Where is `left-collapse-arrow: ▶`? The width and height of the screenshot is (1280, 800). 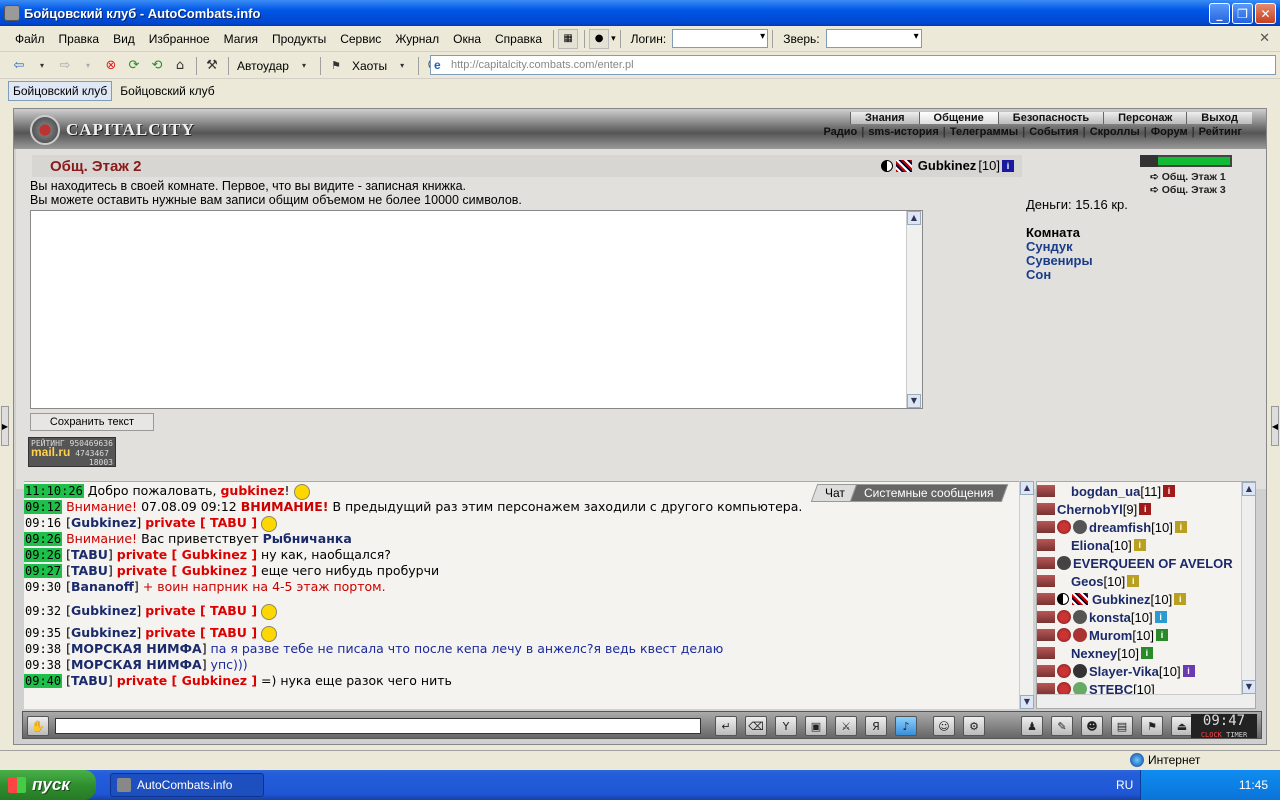 left-collapse-arrow: ▶ is located at coordinates (5, 426).